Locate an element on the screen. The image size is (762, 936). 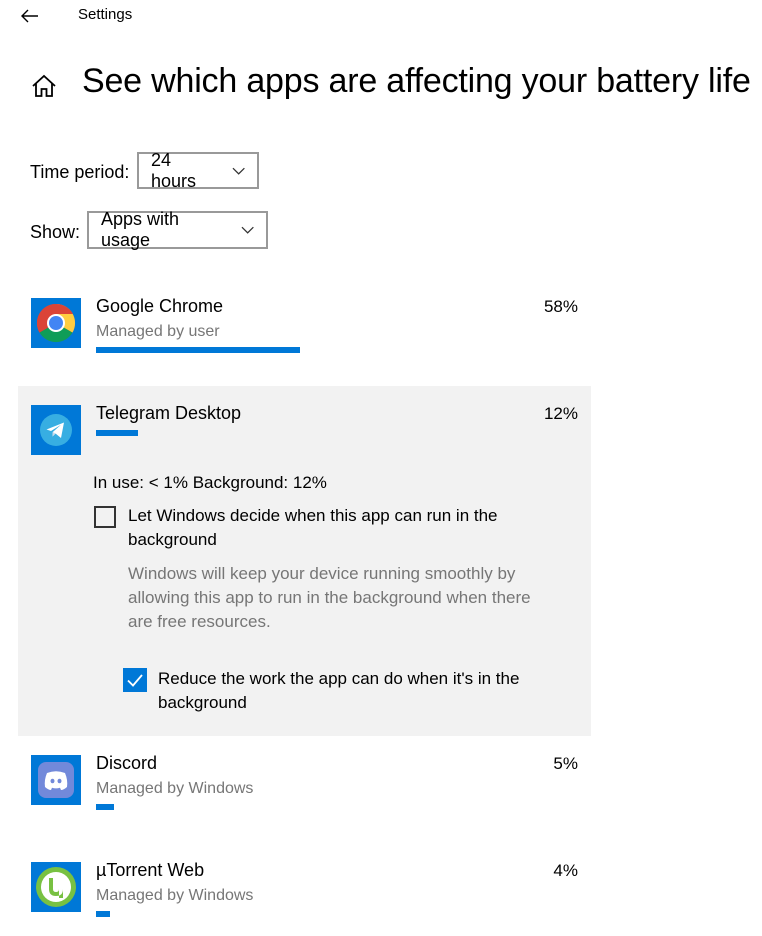
reduce-work-checkbox is located at coordinates (135, 680).